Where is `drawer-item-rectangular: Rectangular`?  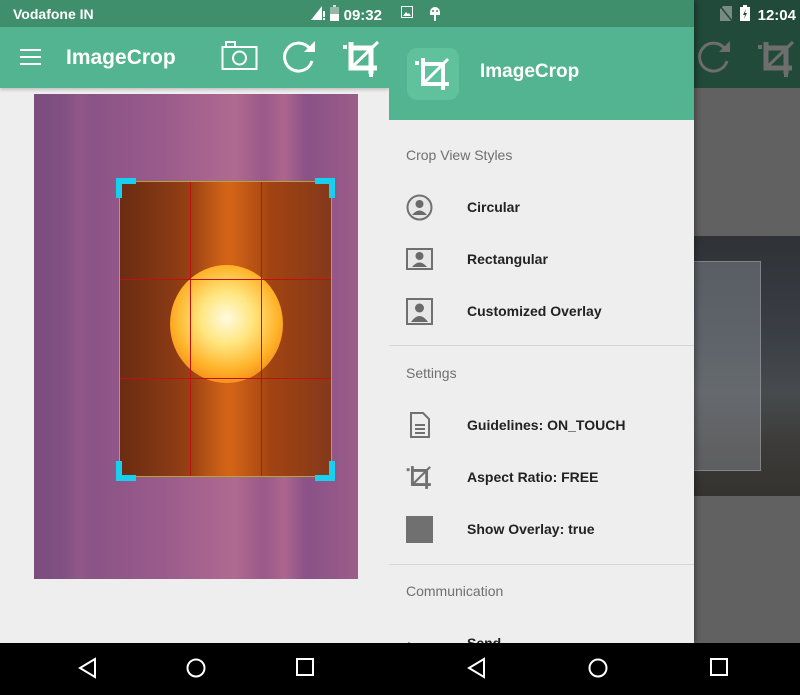 drawer-item-rectangular: Rectangular is located at coordinates (541, 259).